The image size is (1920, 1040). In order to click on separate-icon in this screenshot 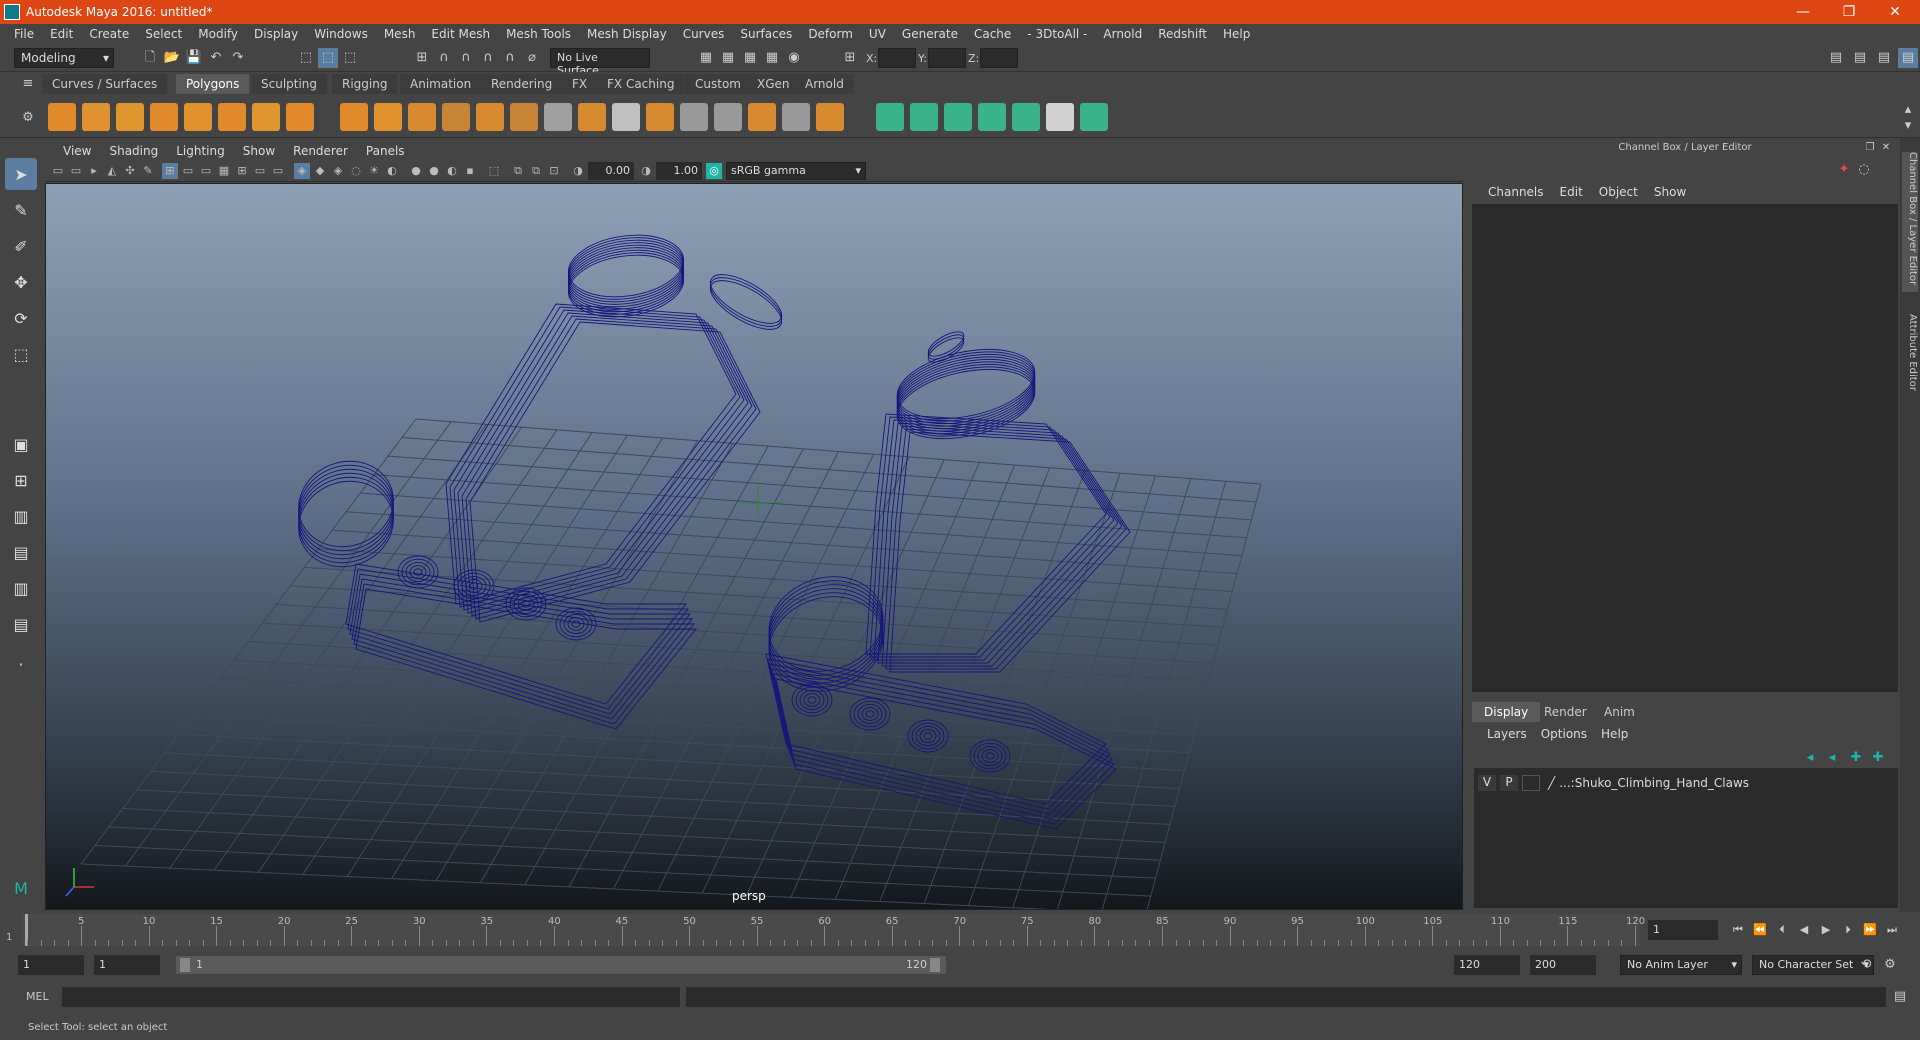, I will do `click(388, 117)`.